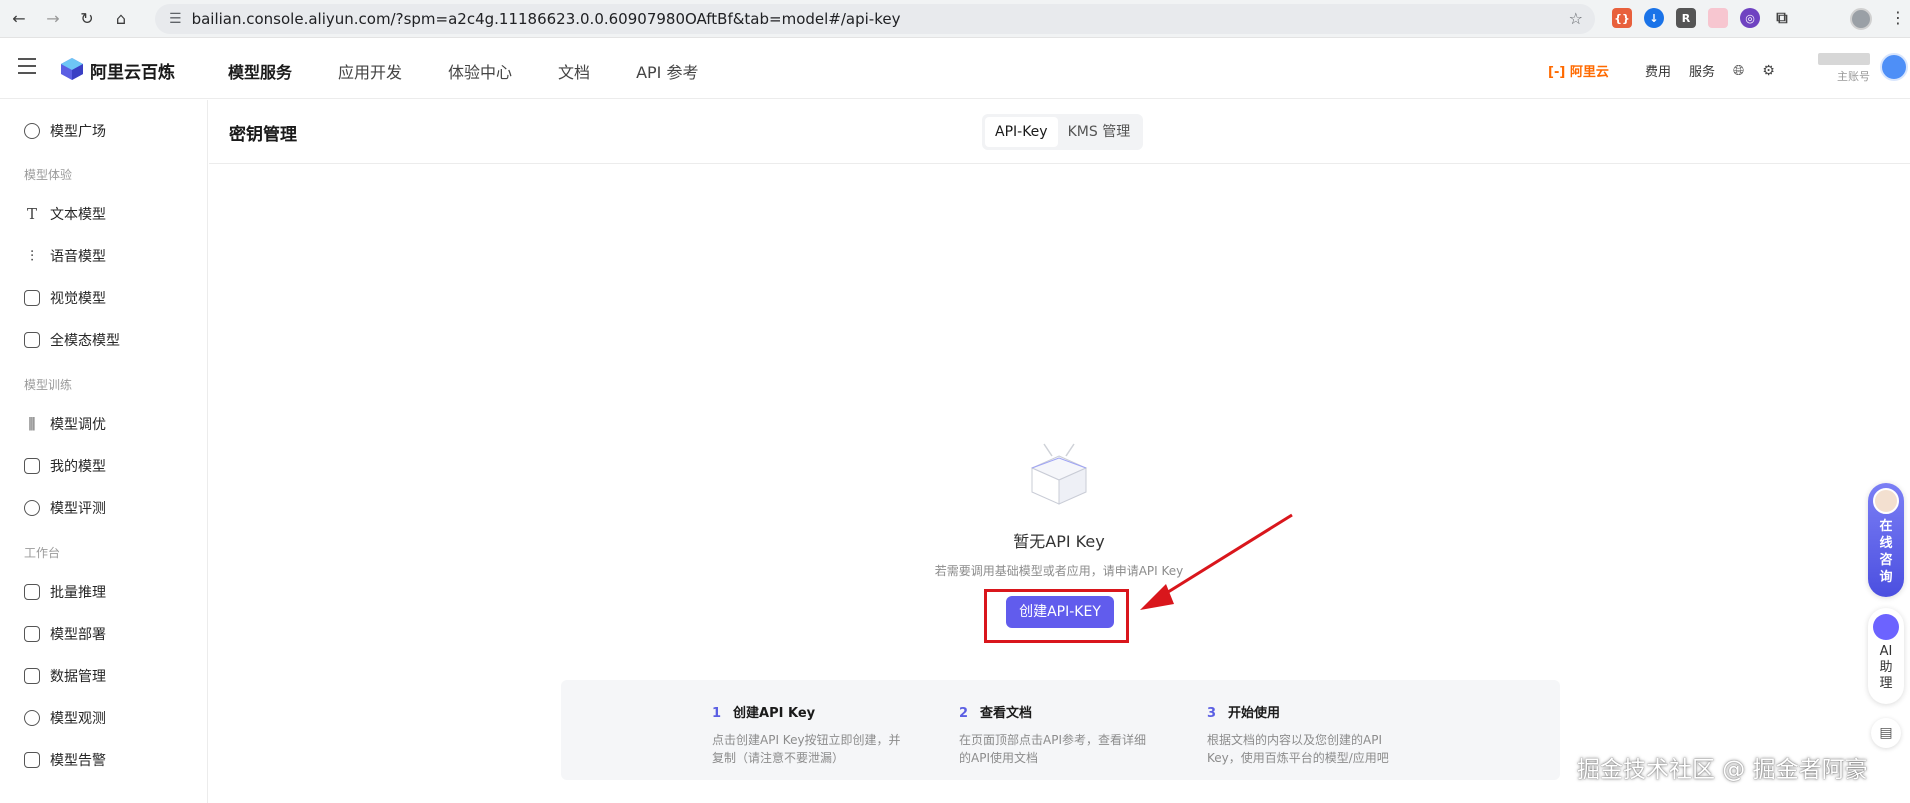 The height and width of the screenshot is (803, 1910). Describe the element at coordinates (1702, 18) in the screenshot. I see `extensions-bar: {} ↓ R ◎ ⧉` at that location.